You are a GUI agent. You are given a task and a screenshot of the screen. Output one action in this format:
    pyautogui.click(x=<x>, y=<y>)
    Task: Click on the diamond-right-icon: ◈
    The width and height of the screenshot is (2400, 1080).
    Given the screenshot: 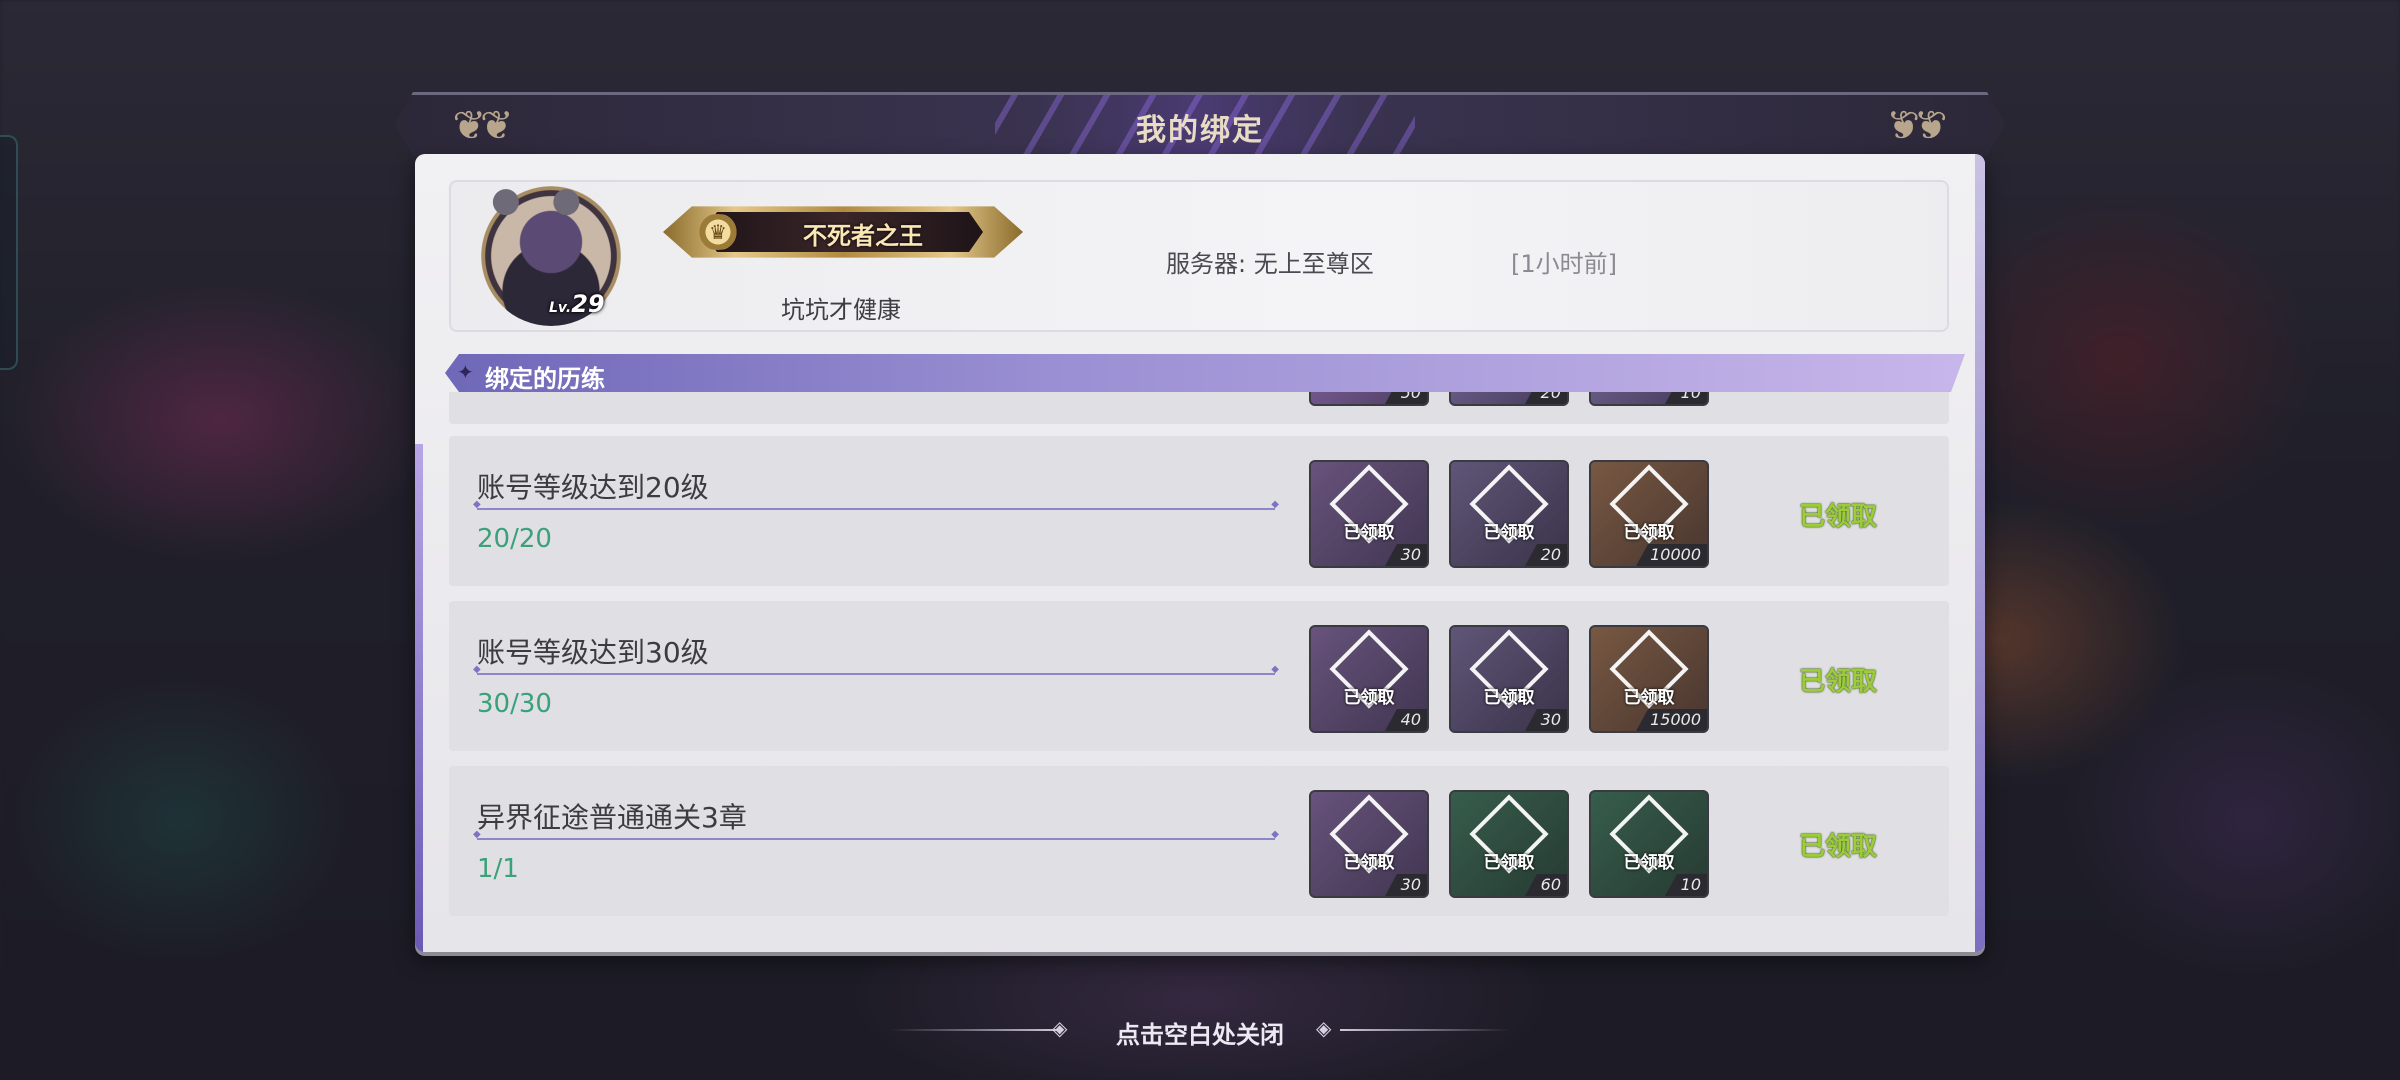 What is the action you would take?
    pyautogui.click(x=1324, y=1028)
    